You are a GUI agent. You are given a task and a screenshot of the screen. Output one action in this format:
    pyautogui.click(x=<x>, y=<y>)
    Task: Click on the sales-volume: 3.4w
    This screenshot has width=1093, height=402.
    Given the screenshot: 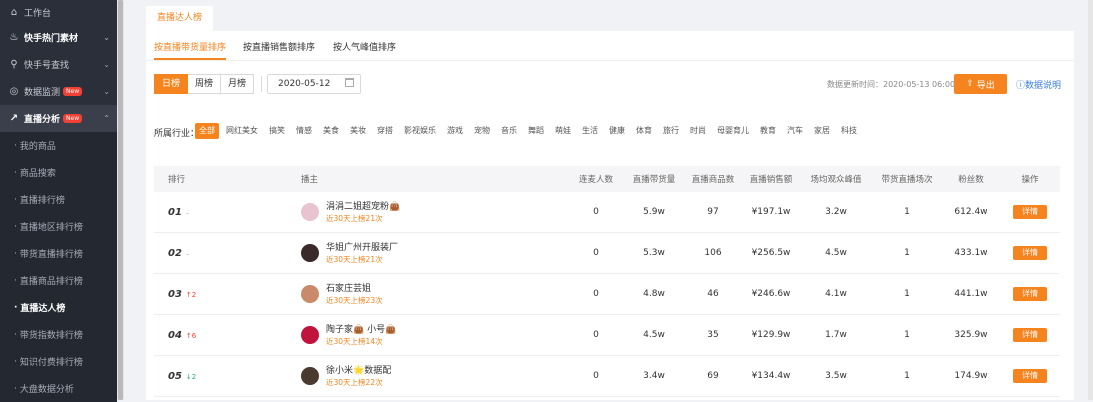 What is the action you would take?
    pyautogui.click(x=654, y=376)
    